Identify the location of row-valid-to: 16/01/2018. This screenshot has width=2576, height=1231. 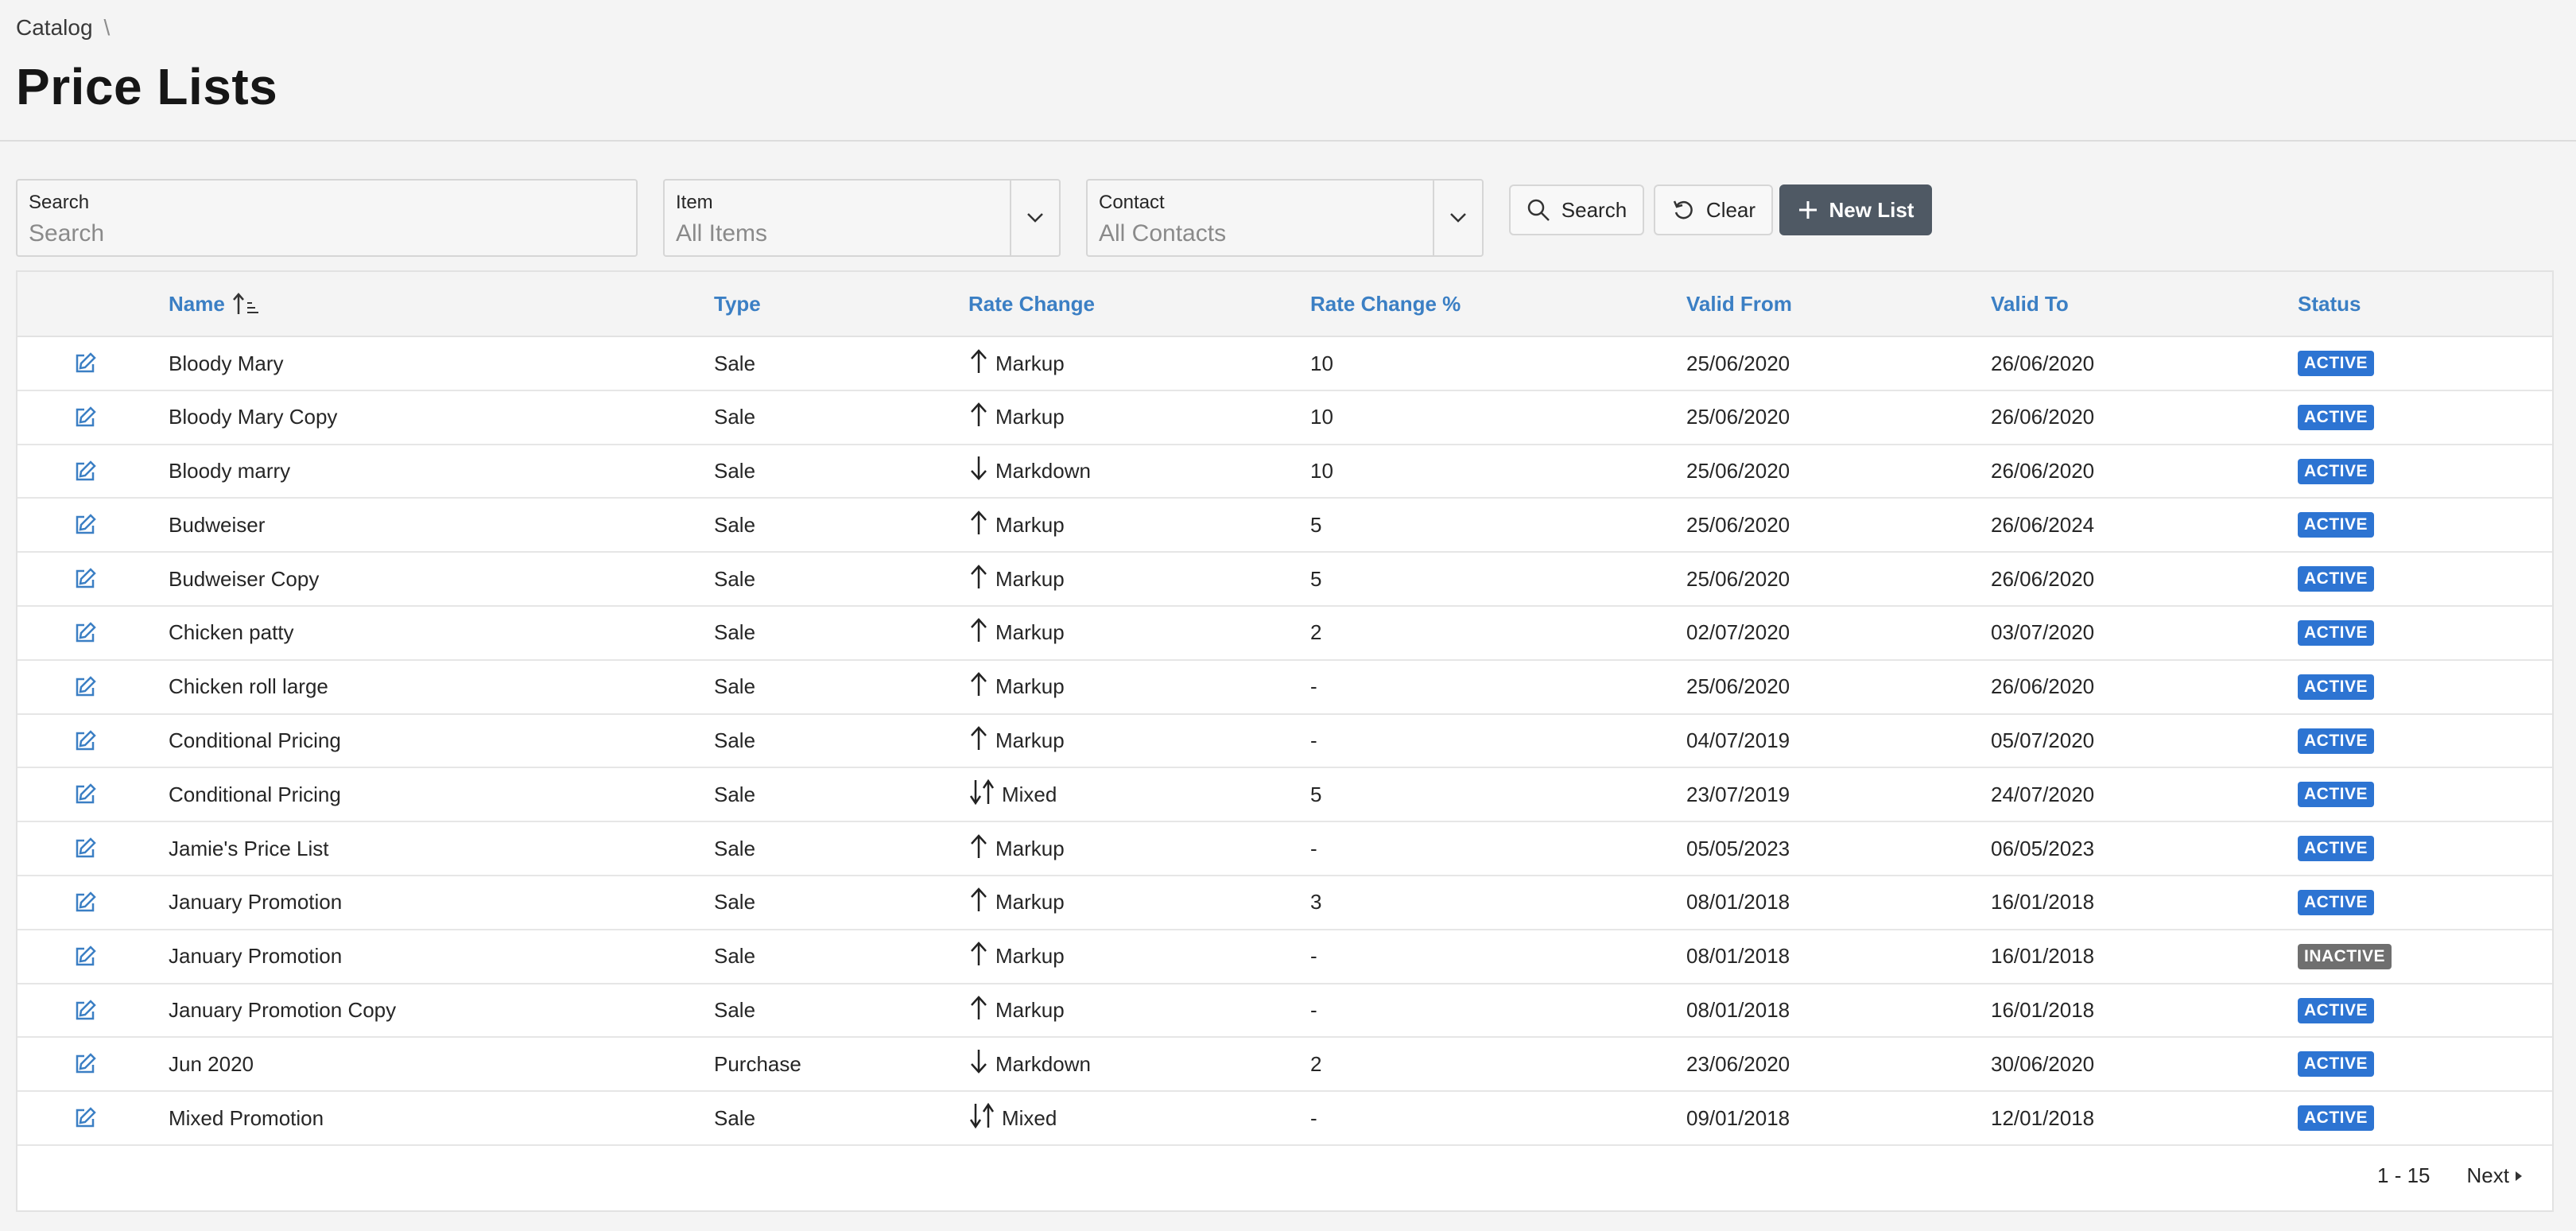
(2043, 902).